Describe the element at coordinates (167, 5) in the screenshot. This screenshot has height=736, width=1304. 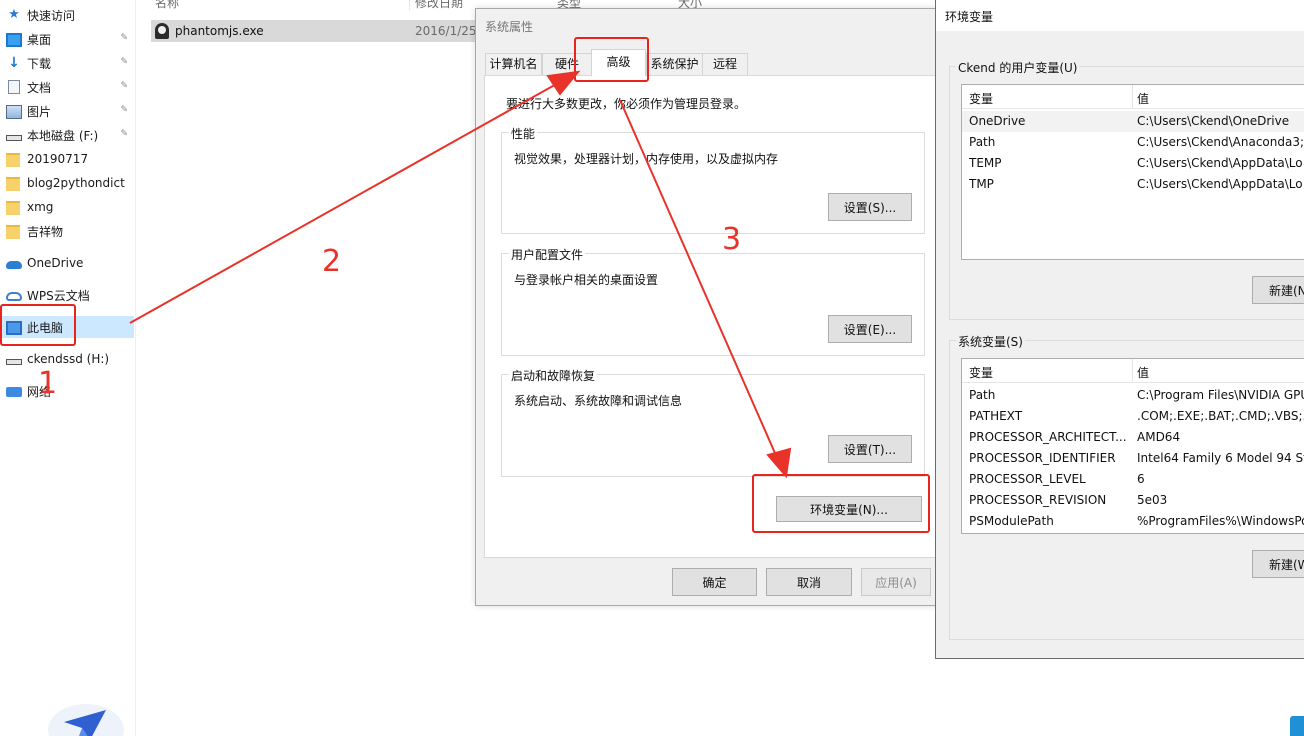
I see `column-header-name: 名称` at that location.